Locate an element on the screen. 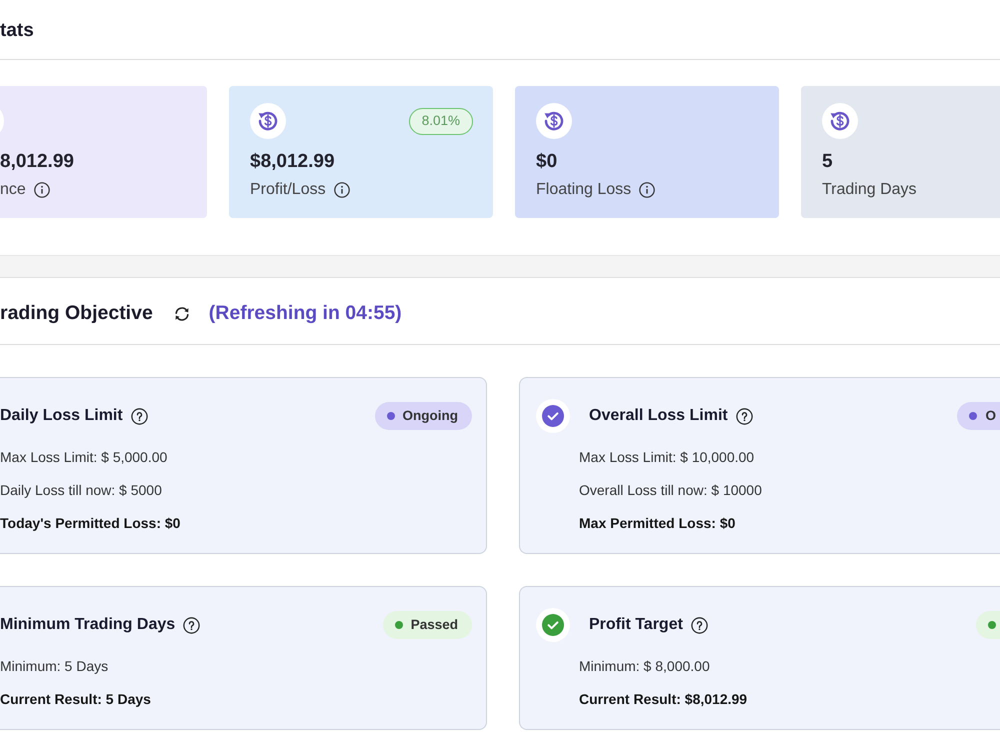  section-title: tats is located at coordinates (17, 31).